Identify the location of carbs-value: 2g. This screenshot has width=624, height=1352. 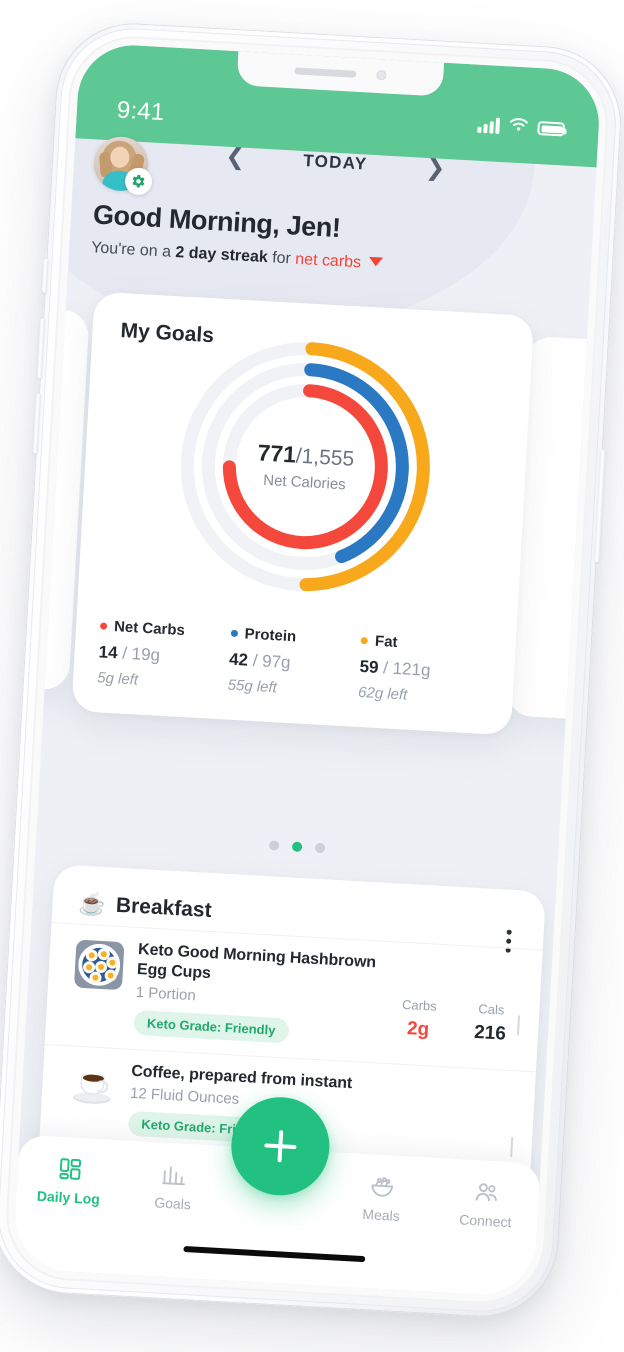
(418, 1029).